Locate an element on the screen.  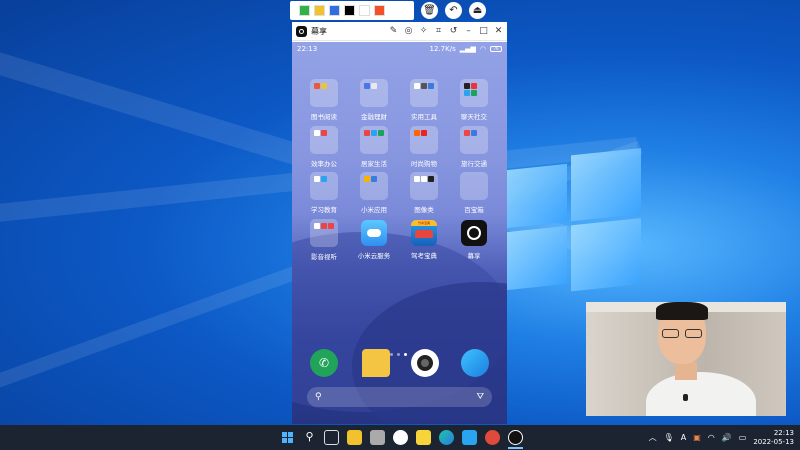
app-driving-test: 驾考宝典 驾考宝典 is located at coordinates (424, 239).